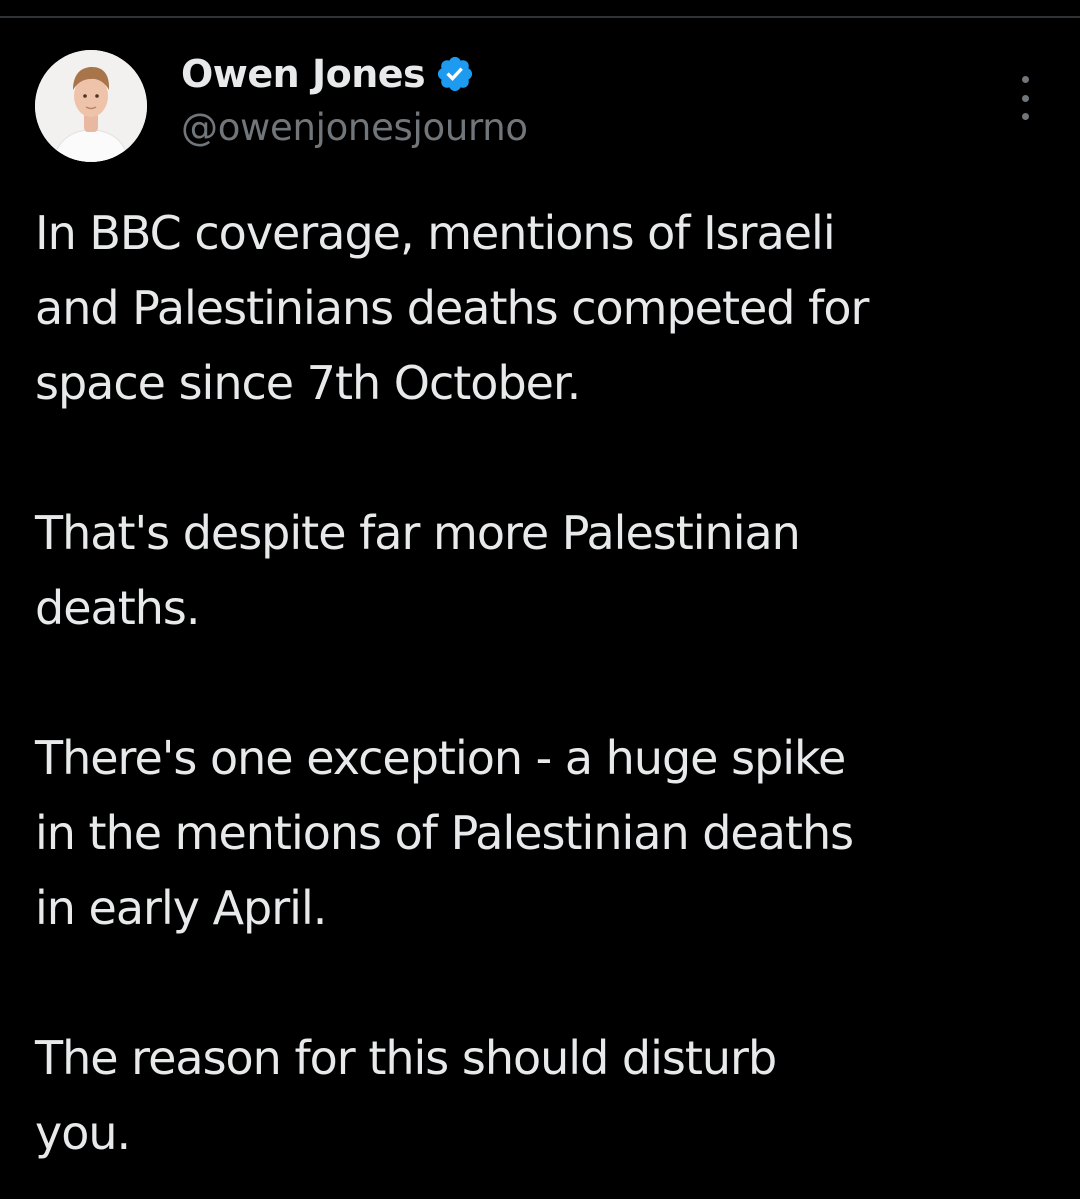 Image resolution: width=1080 pixels, height=1199 pixels. Describe the element at coordinates (540, 17) in the screenshot. I see `top-divider` at that location.